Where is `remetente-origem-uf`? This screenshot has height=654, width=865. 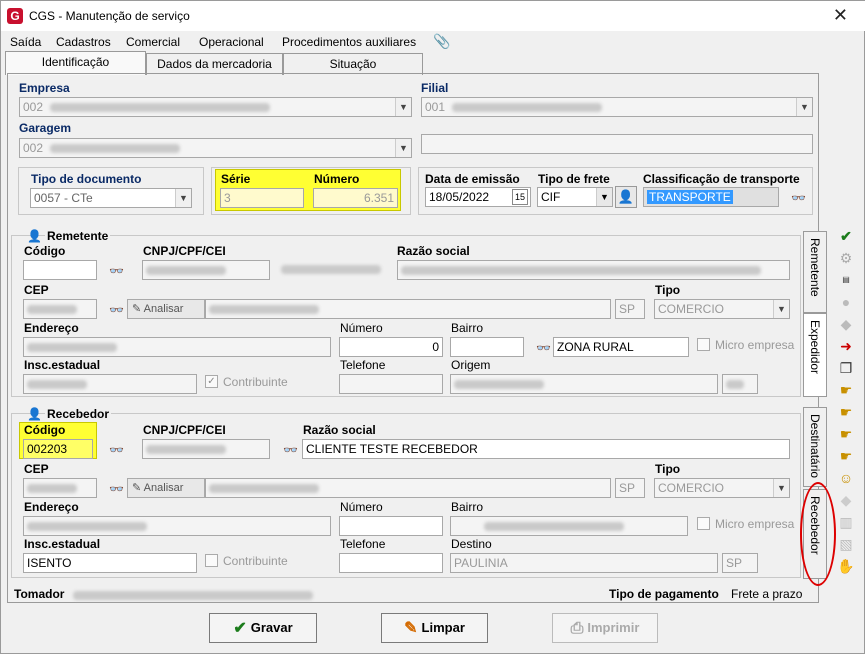 remetente-origem-uf is located at coordinates (740, 384).